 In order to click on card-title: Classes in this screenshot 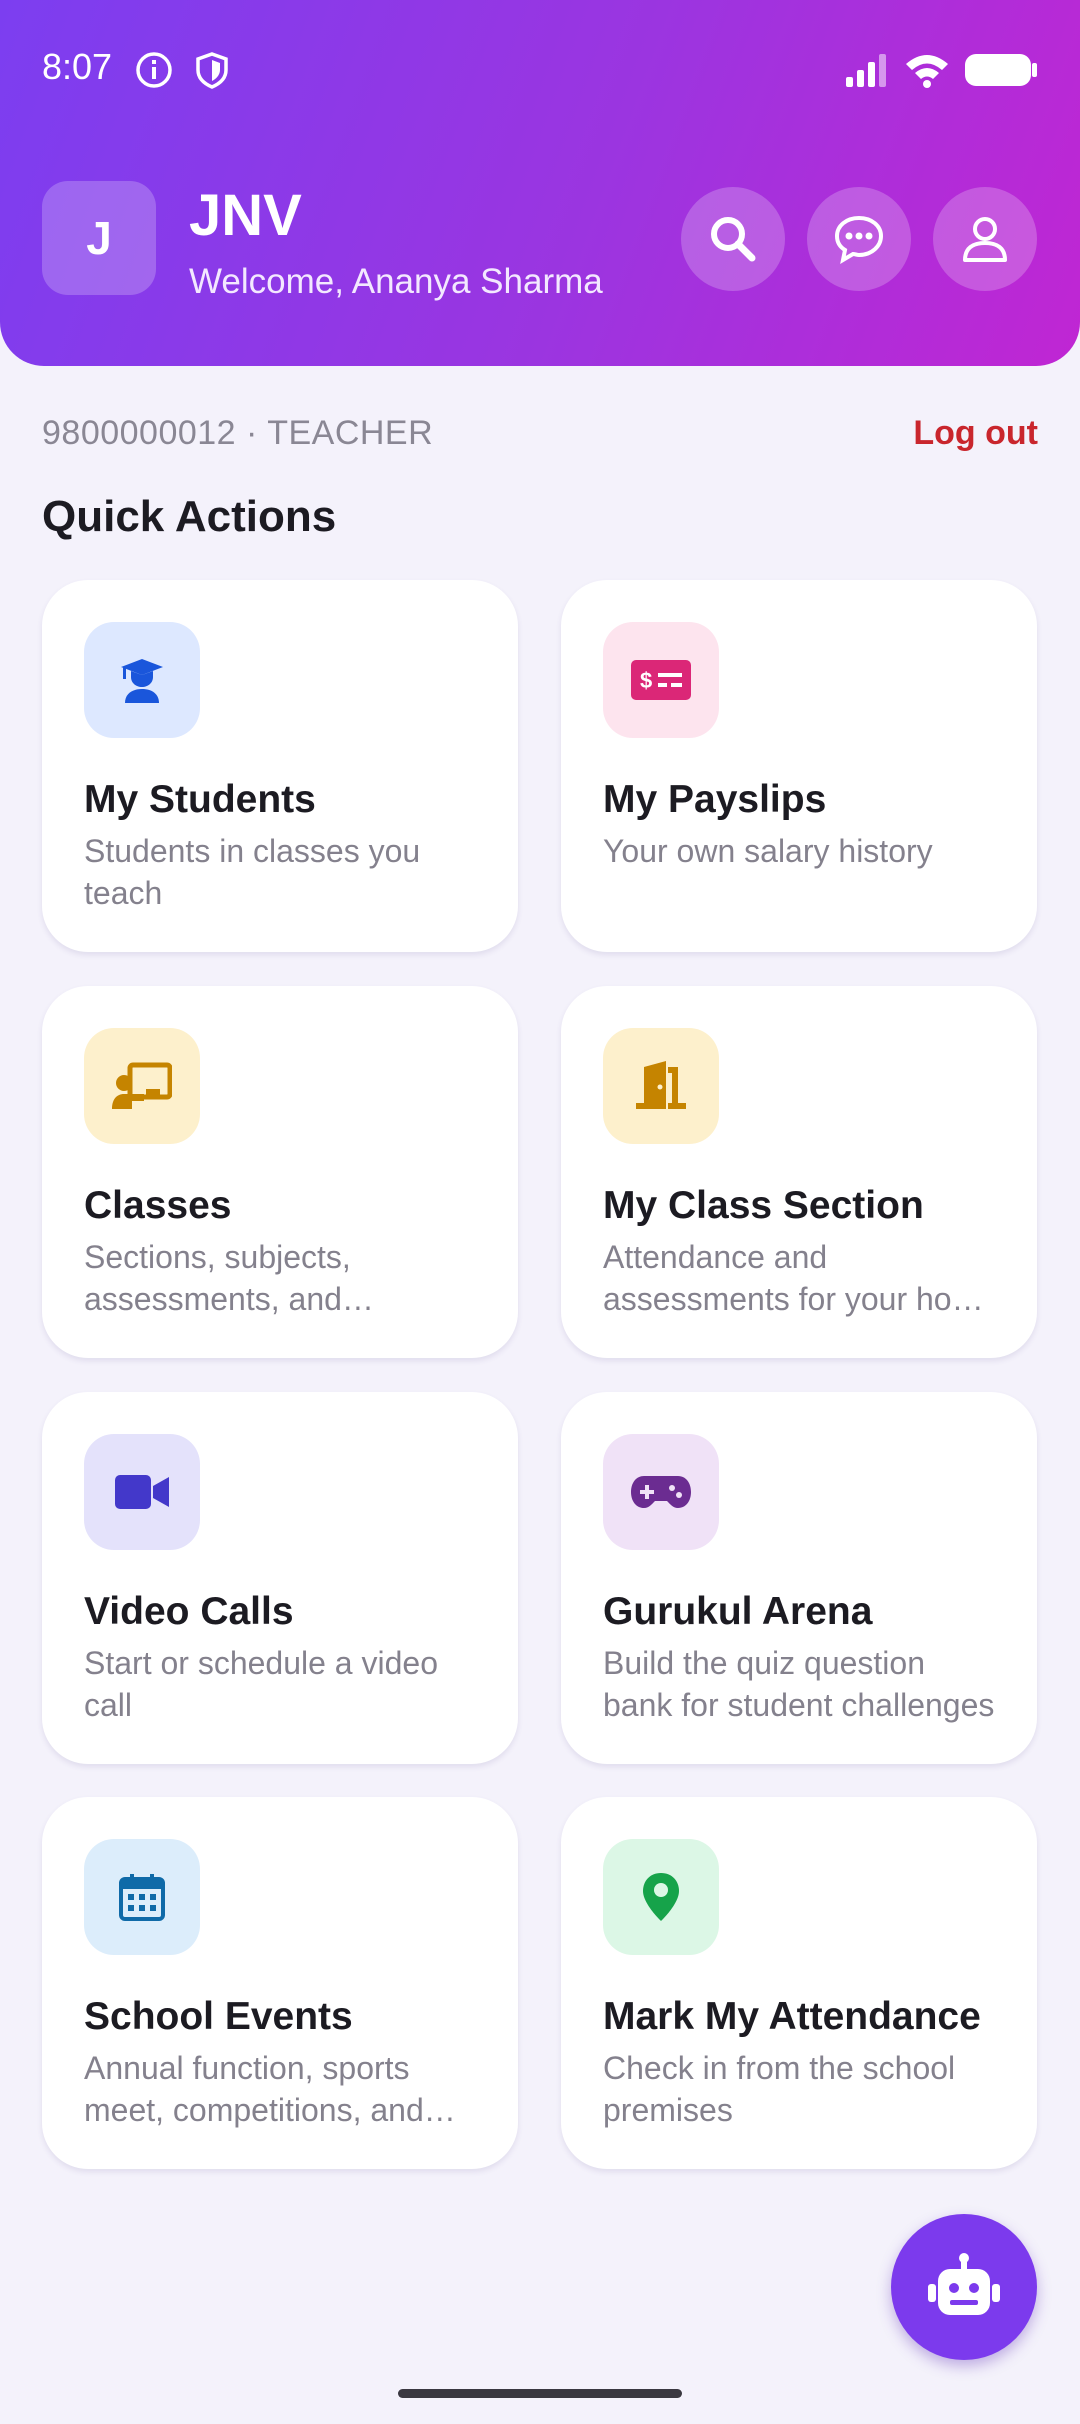, I will do `click(158, 1205)`.